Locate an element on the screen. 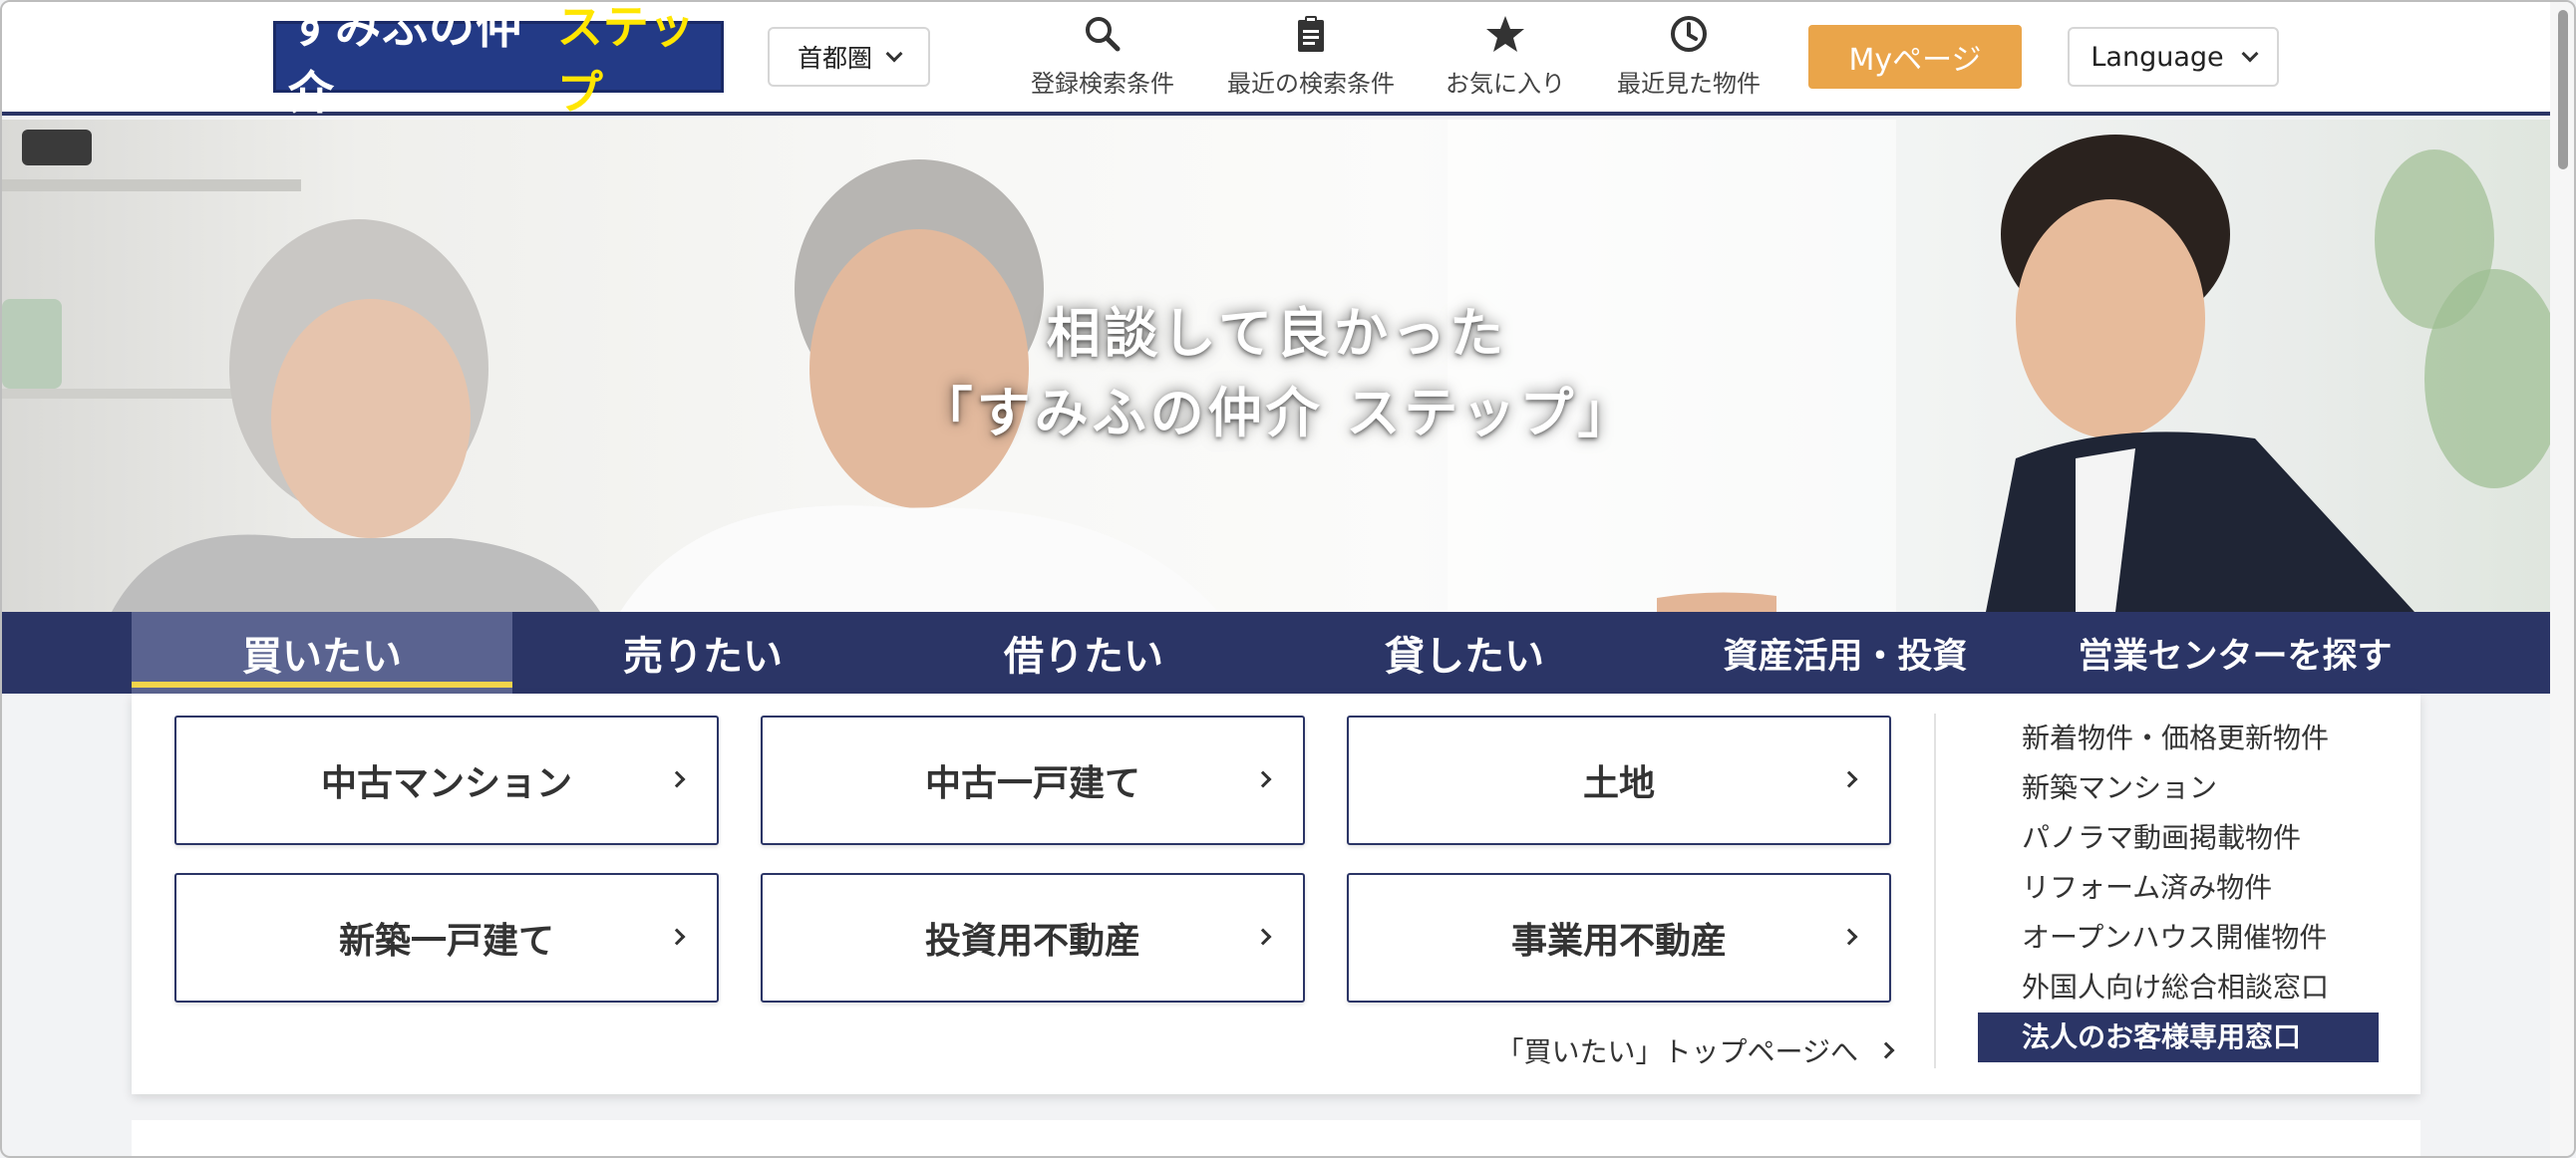 The height and width of the screenshot is (1158, 2576). next-content-card is located at coordinates (1276, 1138).